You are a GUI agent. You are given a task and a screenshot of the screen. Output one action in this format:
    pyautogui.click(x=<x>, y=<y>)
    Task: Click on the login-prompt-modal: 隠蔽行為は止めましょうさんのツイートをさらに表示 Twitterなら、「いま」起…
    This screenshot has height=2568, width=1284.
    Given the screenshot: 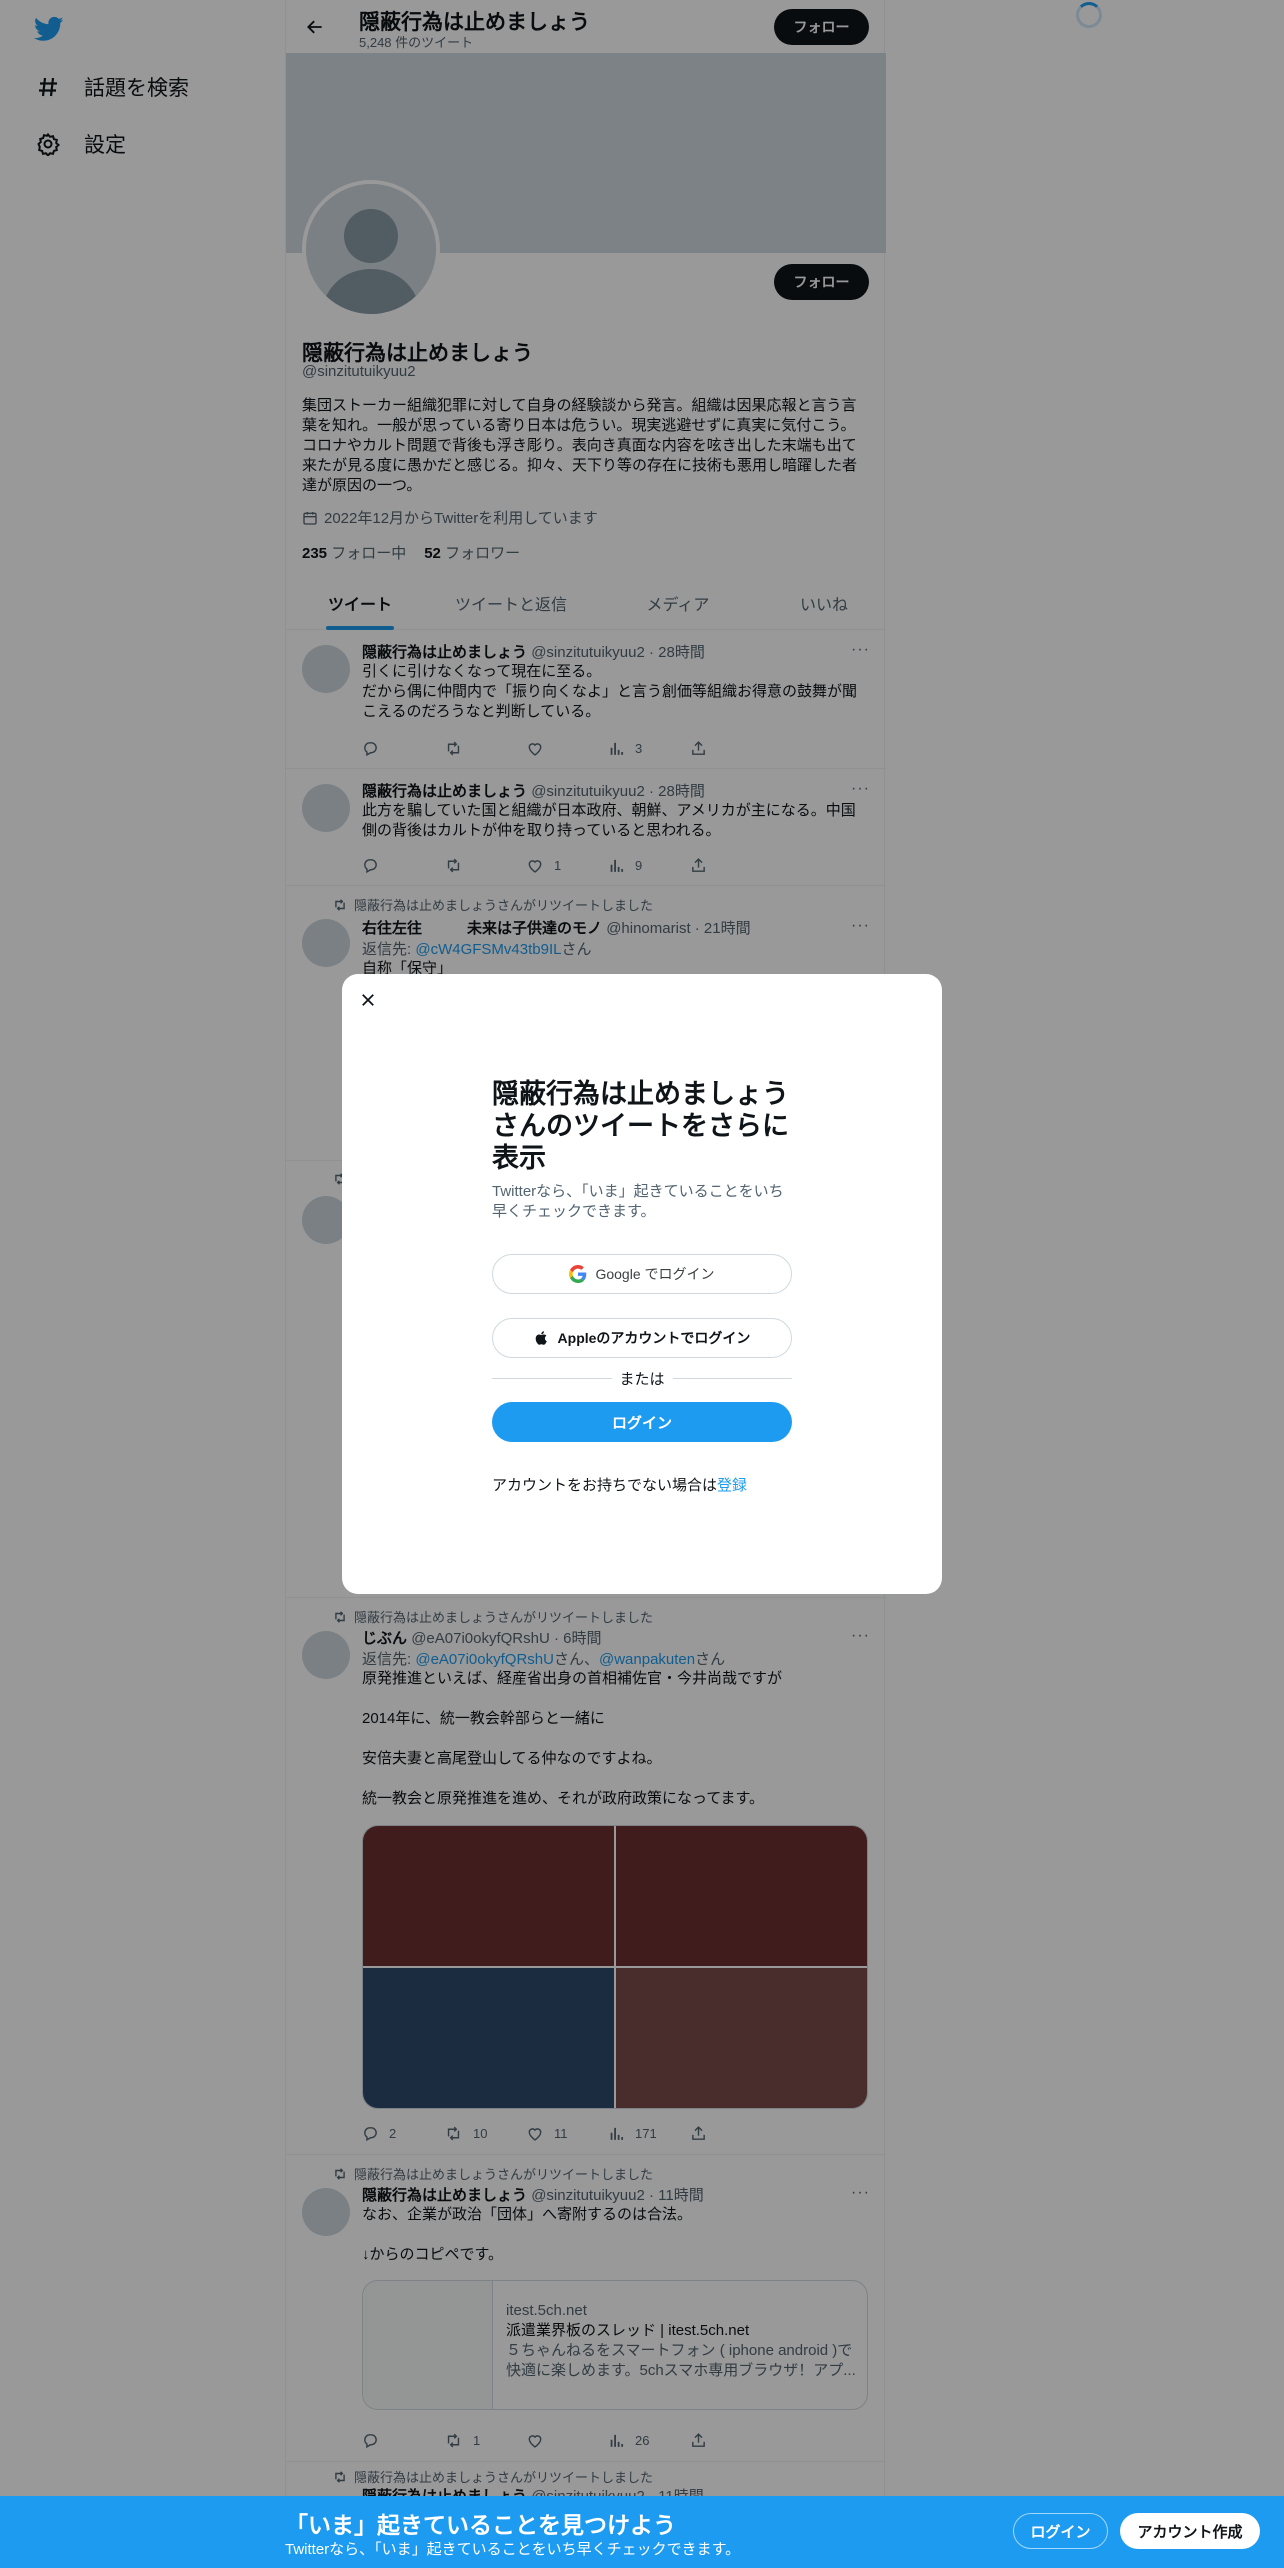 What is the action you would take?
    pyautogui.click(x=642, y=1284)
    